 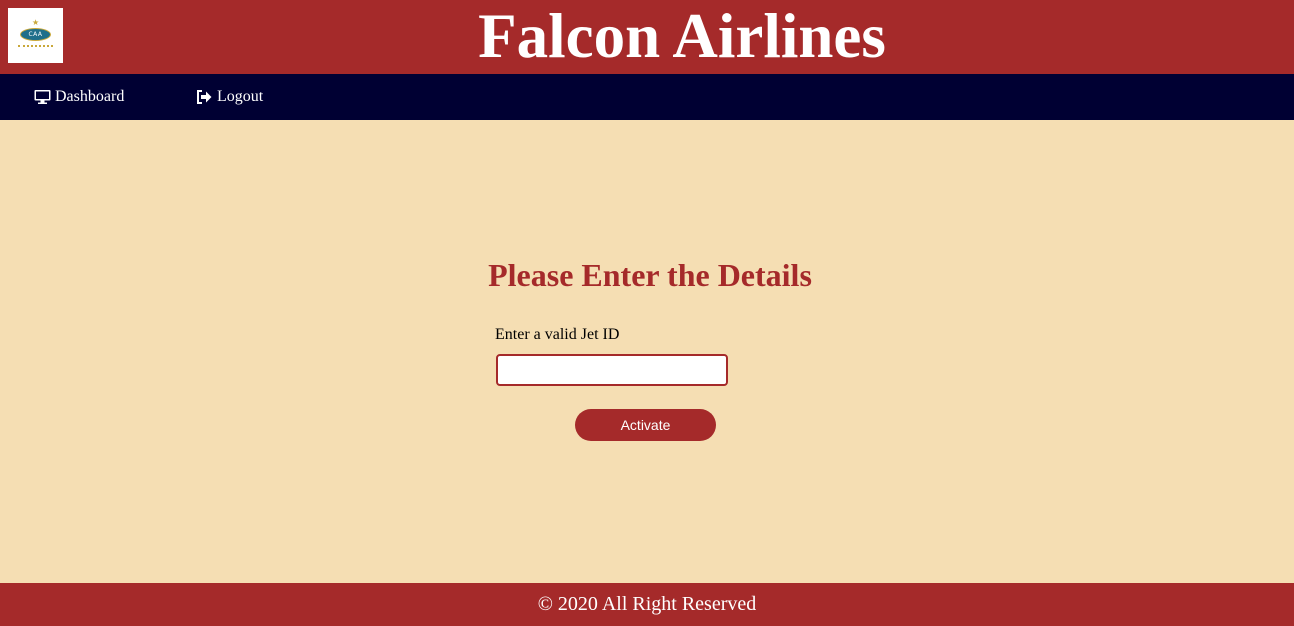 What do you see at coordinates (647, 97) in the screenshot?
I see `navbar: Dashboard Logout` at bounding box center [647, 97].